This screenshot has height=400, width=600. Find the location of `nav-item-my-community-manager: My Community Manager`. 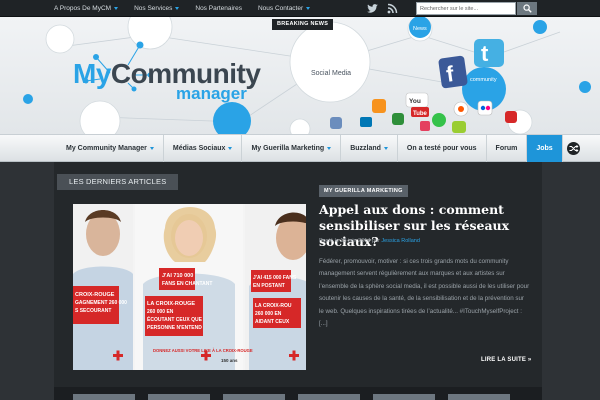

nav-item-my-community-manager: My Community Manager is located at coordinates (110, 148).